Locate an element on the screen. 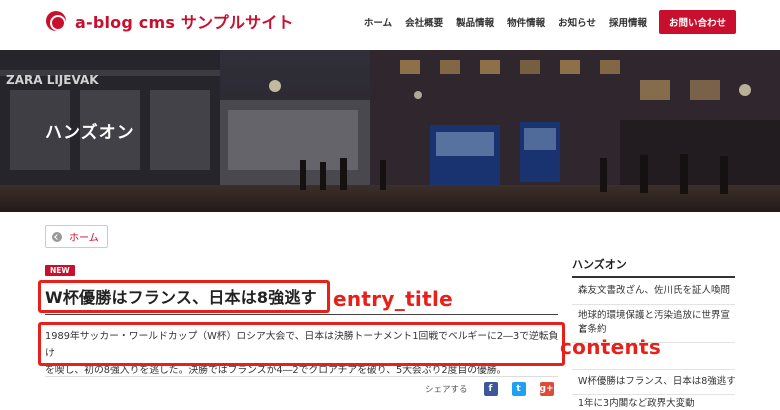 This screenshot has height=410, width=780. sidebar-item-continued: と条約 is located at coordinates (657, 330).